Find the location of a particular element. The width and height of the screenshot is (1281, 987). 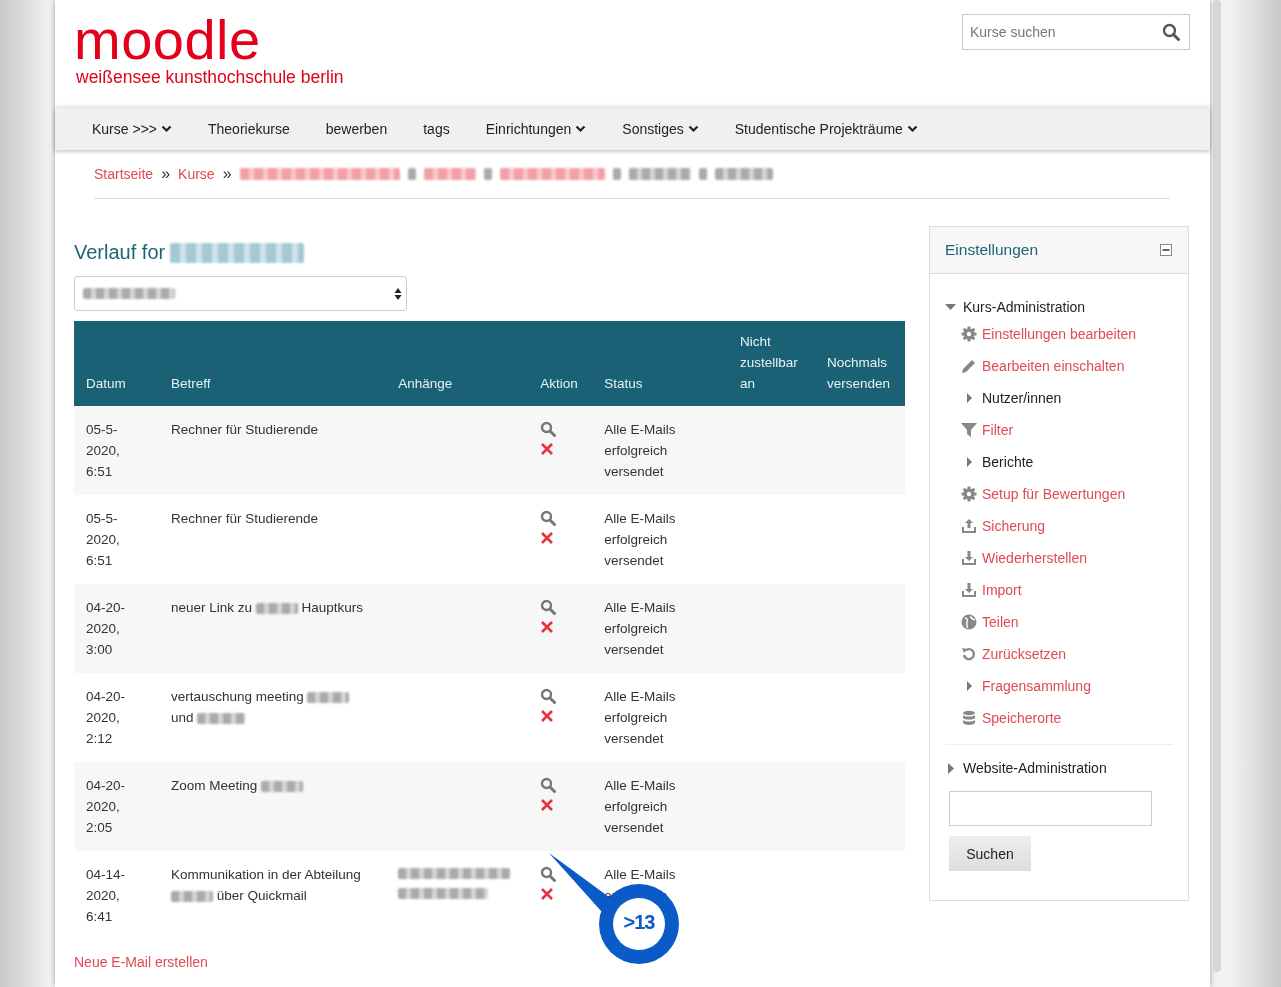

school-name: weißensee kunsthochschule berlin is located at coordinates (210, 77).